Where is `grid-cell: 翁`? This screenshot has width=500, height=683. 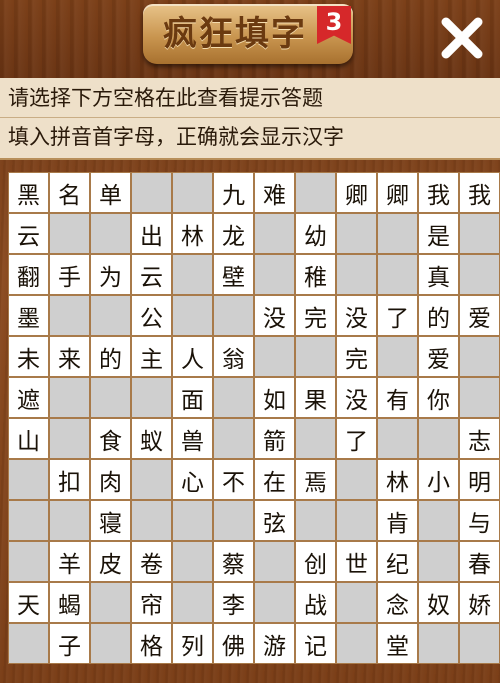 grid-cell: 翁 is located at coordinates (233, 356).